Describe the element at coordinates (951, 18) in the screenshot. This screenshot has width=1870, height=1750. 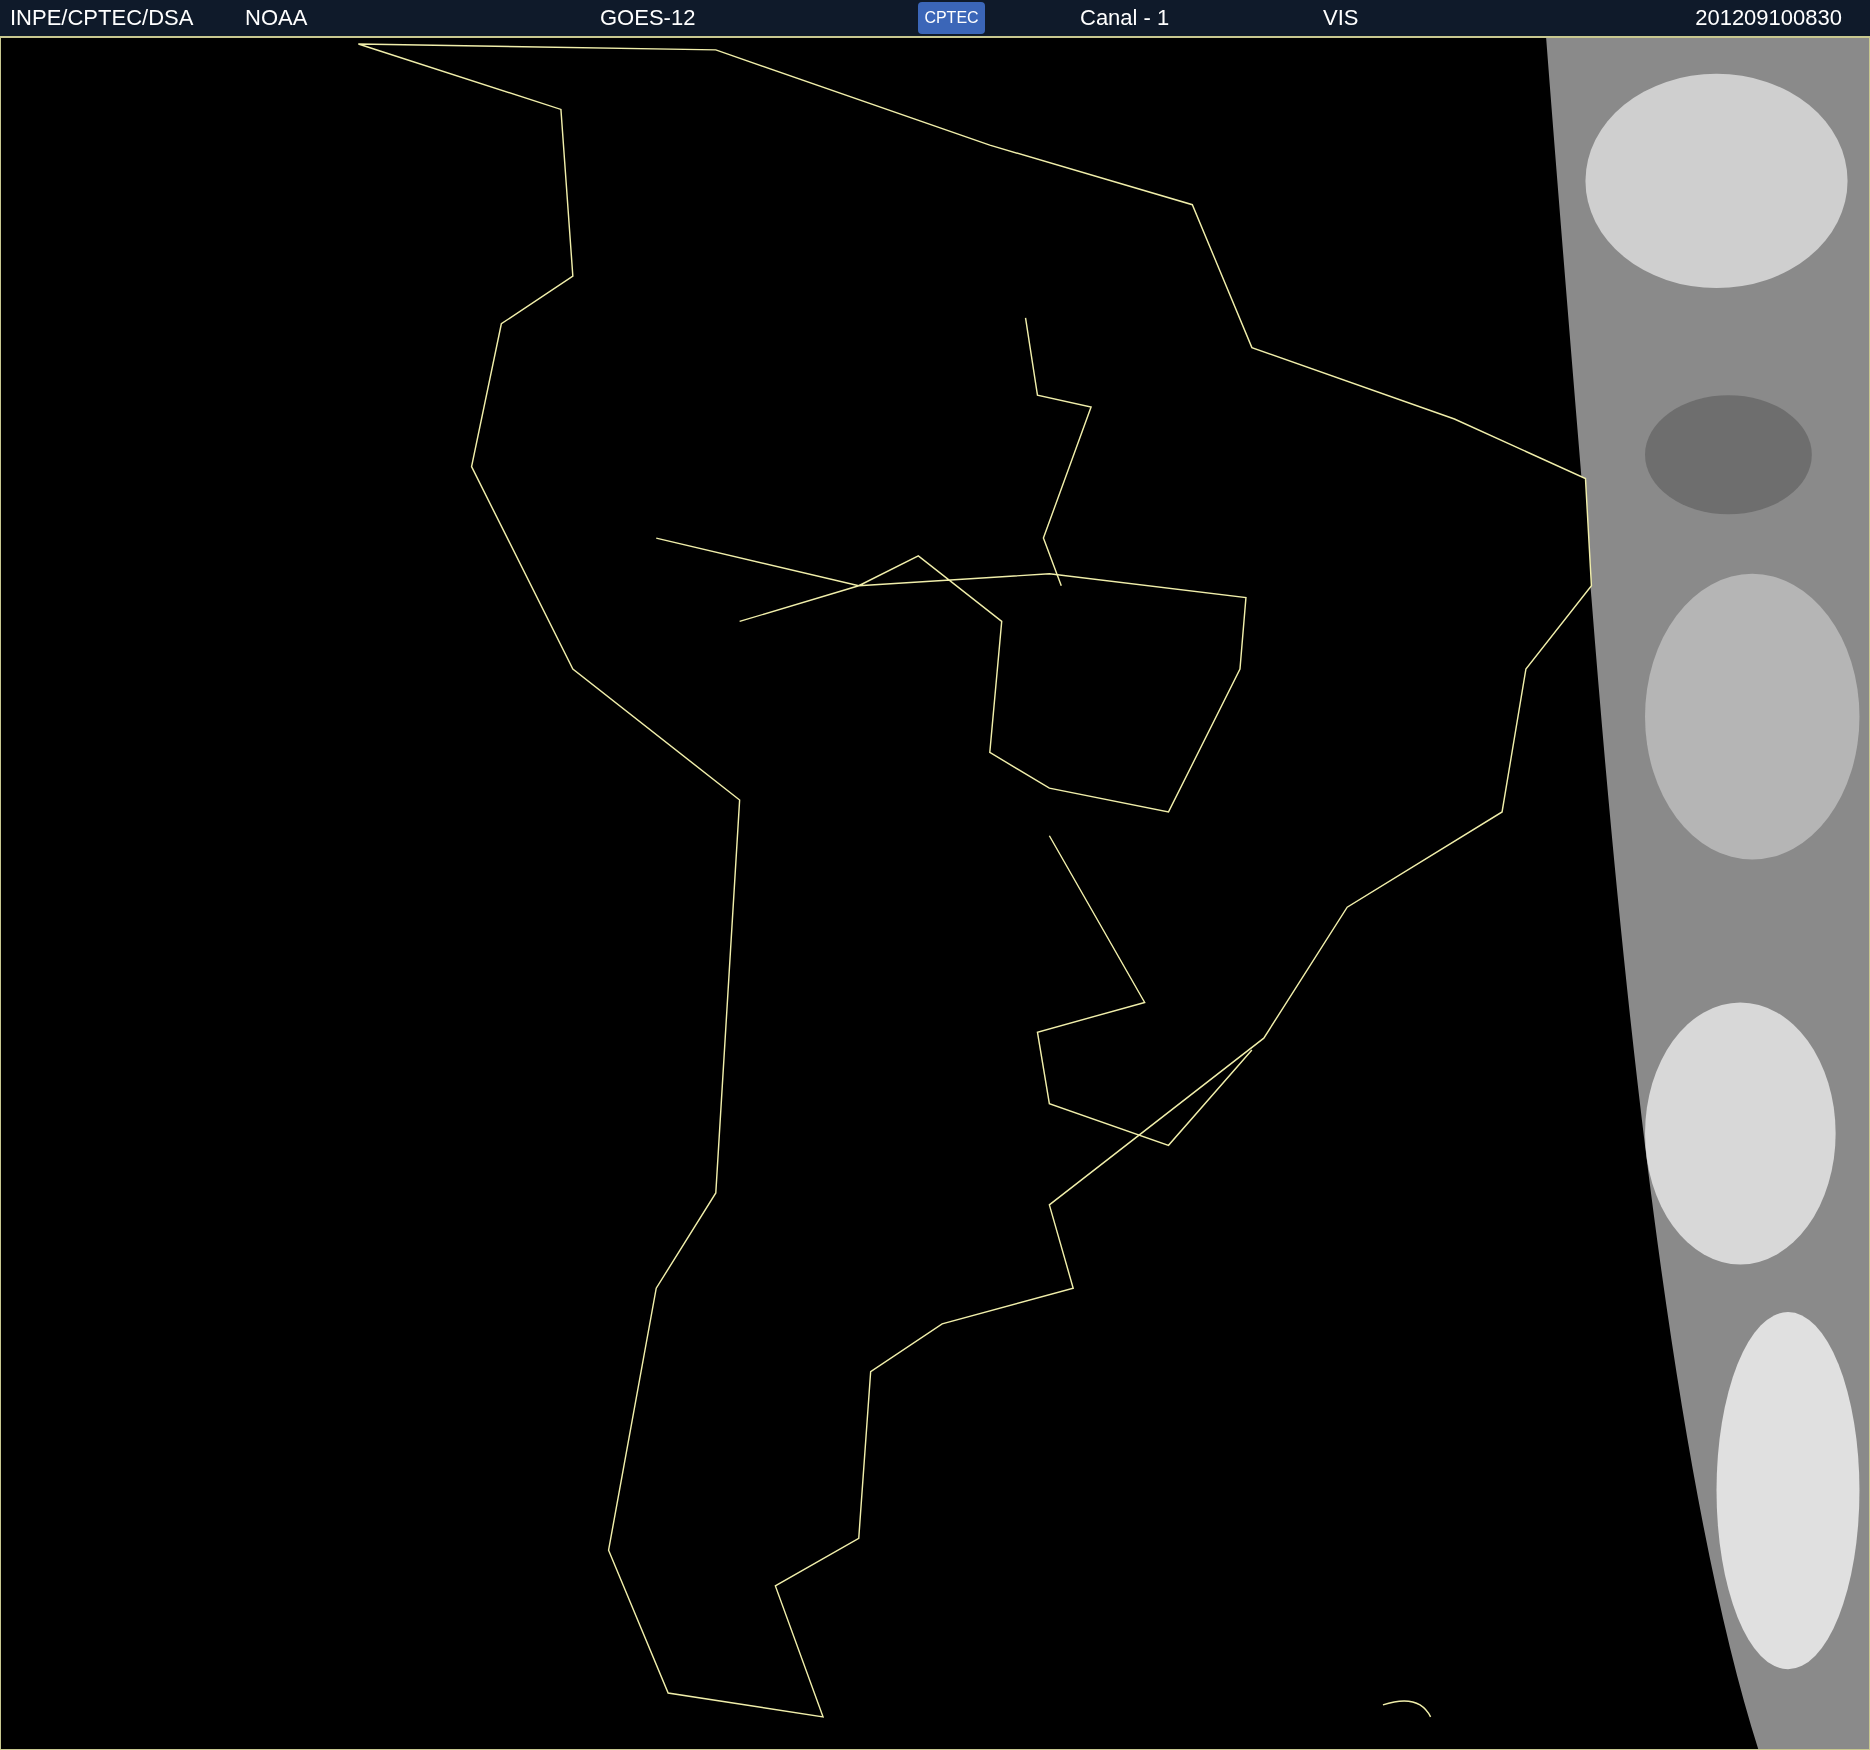
I see `logo: CPTEC` at that location.